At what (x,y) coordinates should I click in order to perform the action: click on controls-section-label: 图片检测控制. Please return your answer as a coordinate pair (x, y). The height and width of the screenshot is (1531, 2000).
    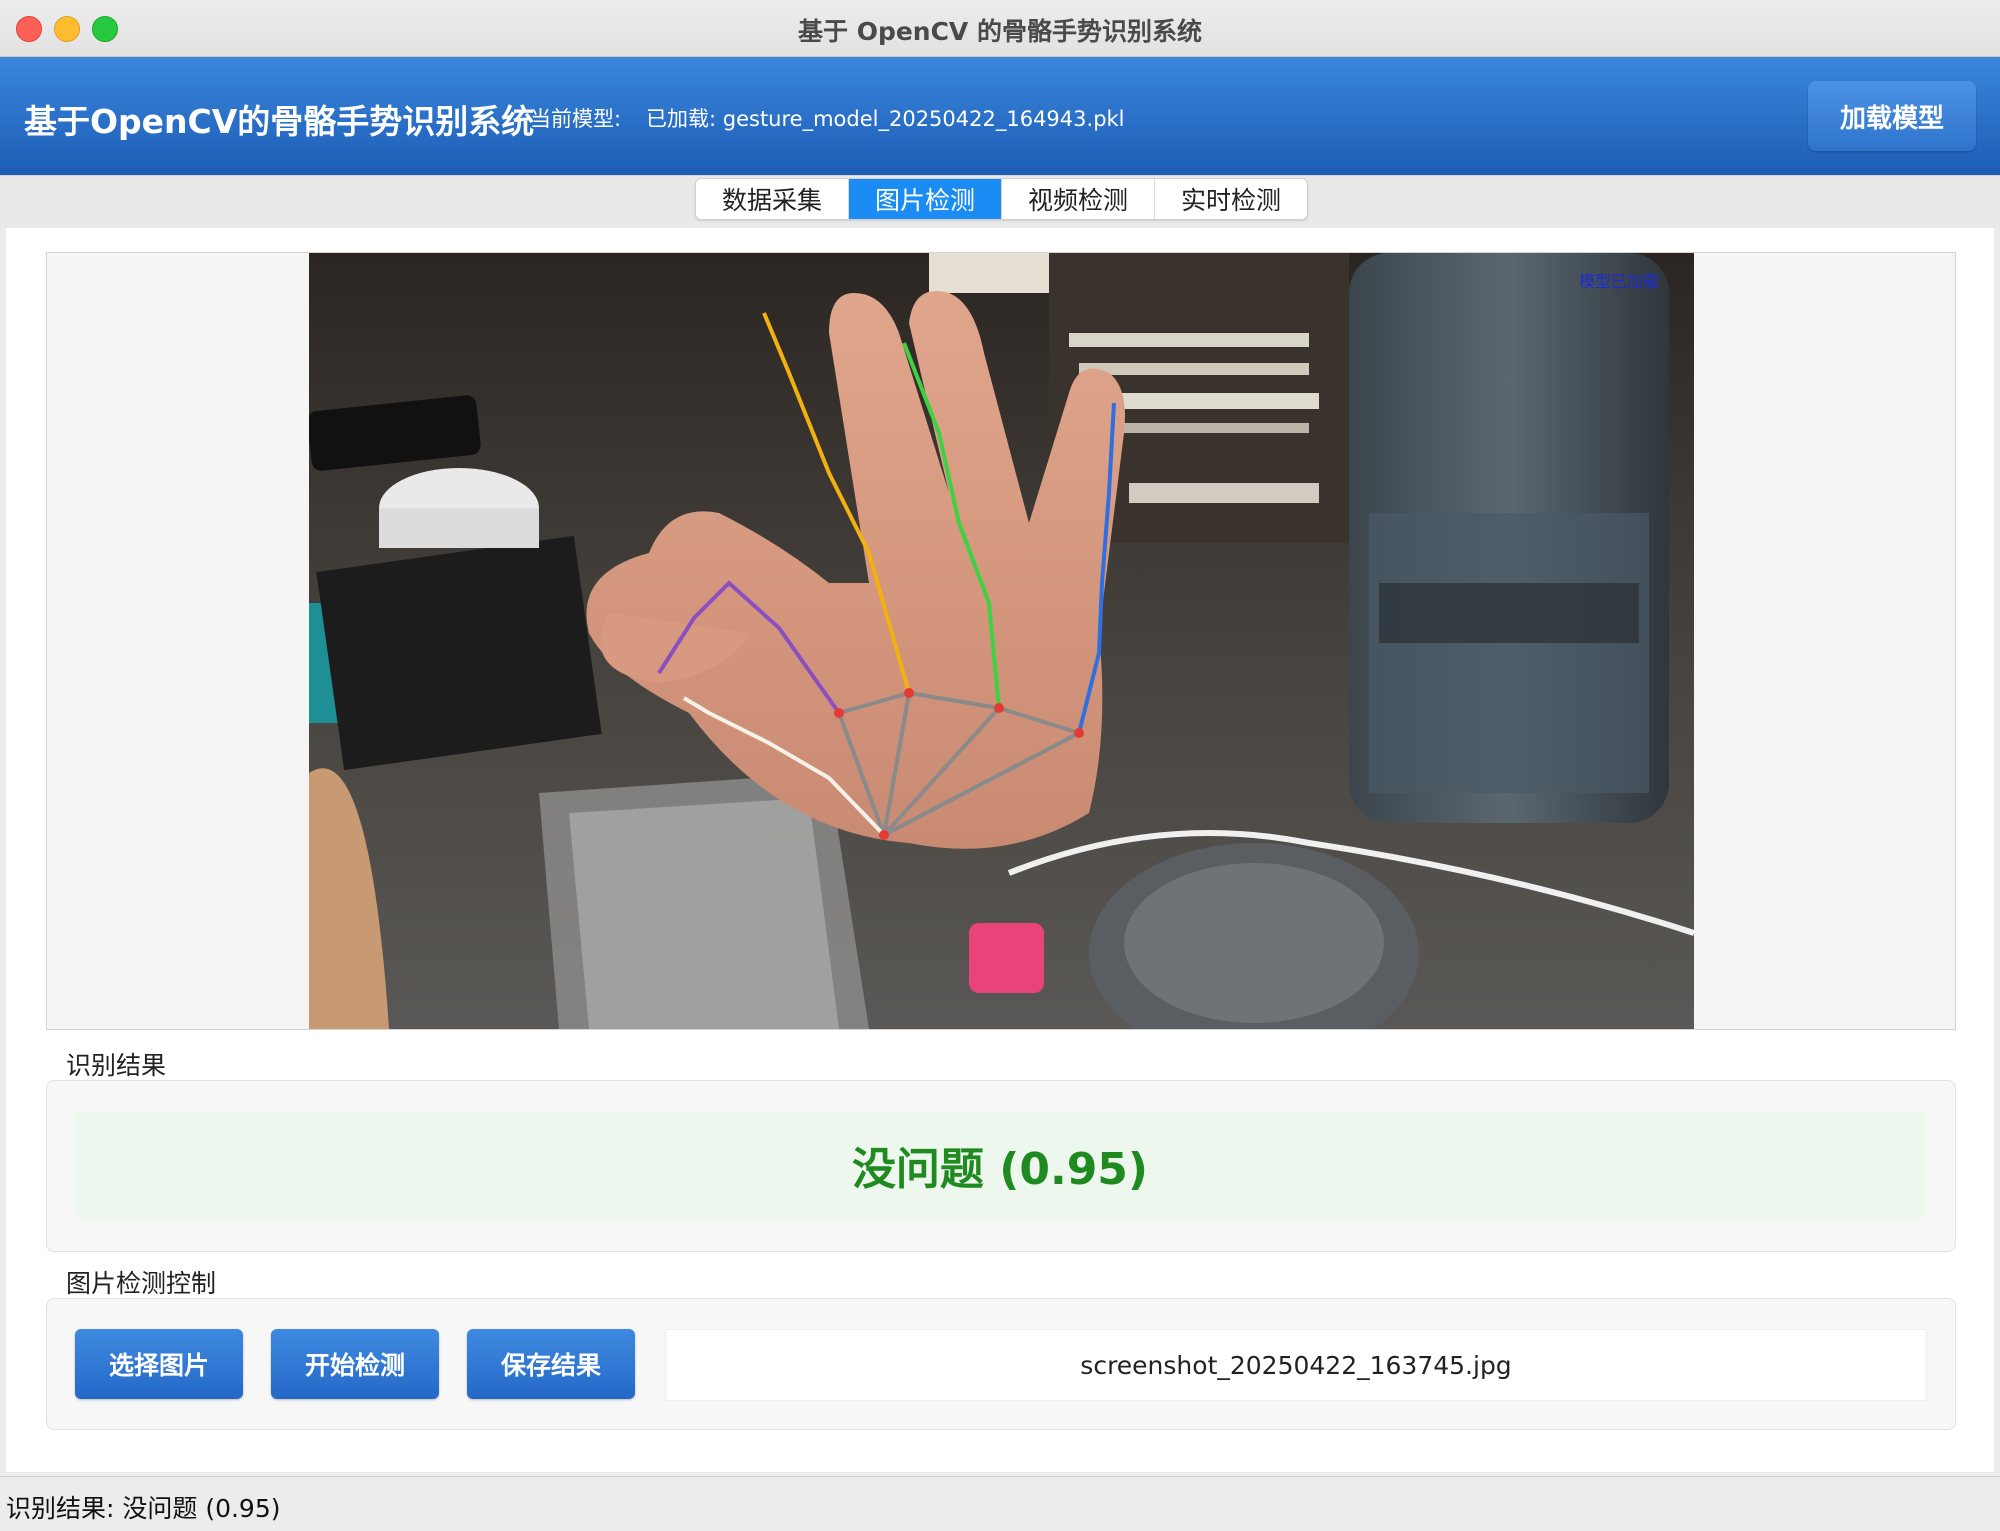
    Looking at the image, I should click on (141, 1283).